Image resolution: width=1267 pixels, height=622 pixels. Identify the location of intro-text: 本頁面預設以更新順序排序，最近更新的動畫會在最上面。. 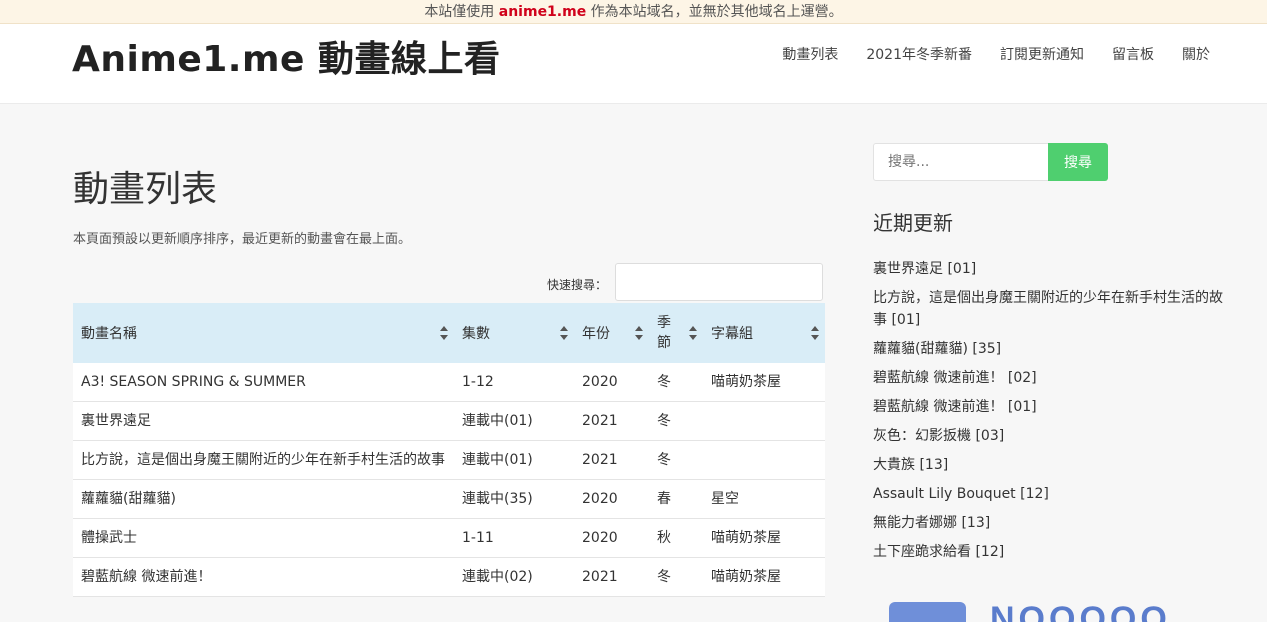
(242, 239).